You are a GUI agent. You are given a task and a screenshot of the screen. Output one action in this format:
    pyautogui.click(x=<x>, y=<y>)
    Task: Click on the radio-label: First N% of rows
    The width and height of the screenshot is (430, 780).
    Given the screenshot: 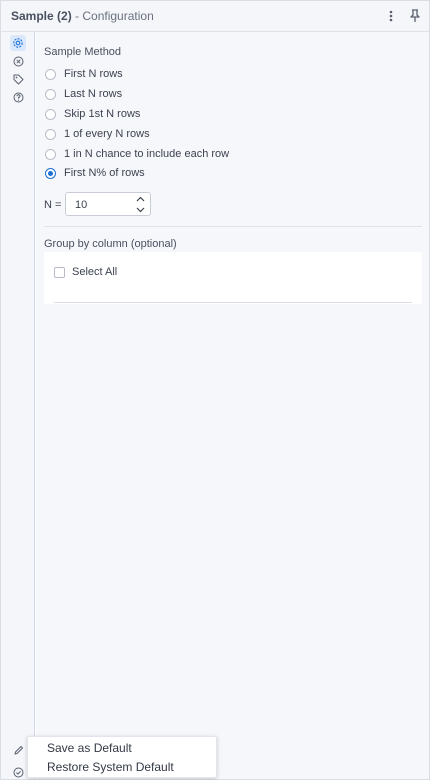 What is the action you would take?
    pyautogui.click(x=104, y=173)
    